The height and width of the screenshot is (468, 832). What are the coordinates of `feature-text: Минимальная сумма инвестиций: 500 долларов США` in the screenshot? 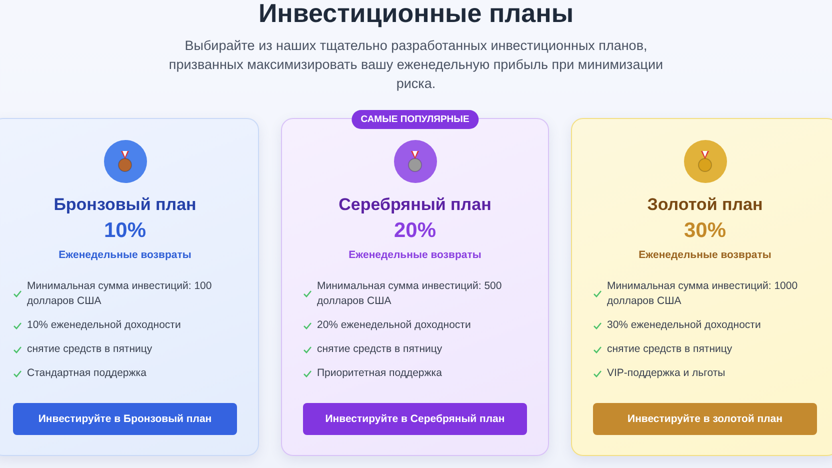 It's located at (410, 294).